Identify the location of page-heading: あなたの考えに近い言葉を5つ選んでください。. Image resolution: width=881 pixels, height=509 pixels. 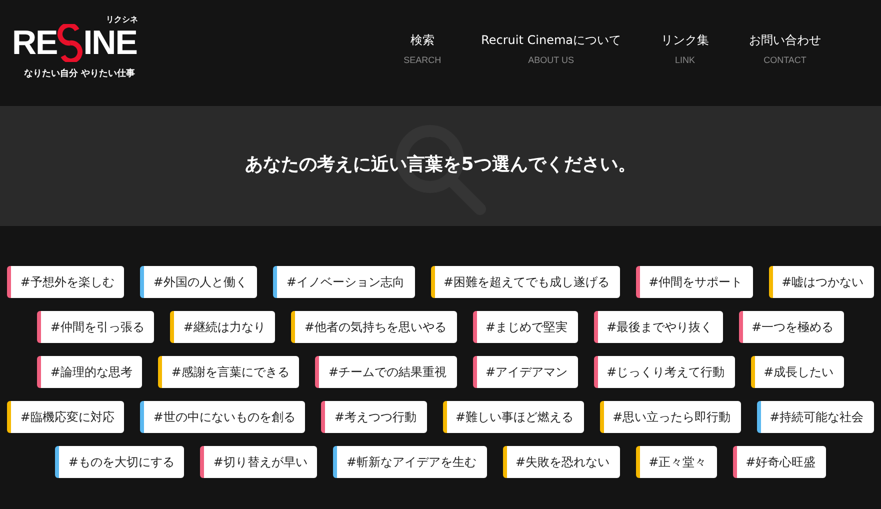
(440, 164).